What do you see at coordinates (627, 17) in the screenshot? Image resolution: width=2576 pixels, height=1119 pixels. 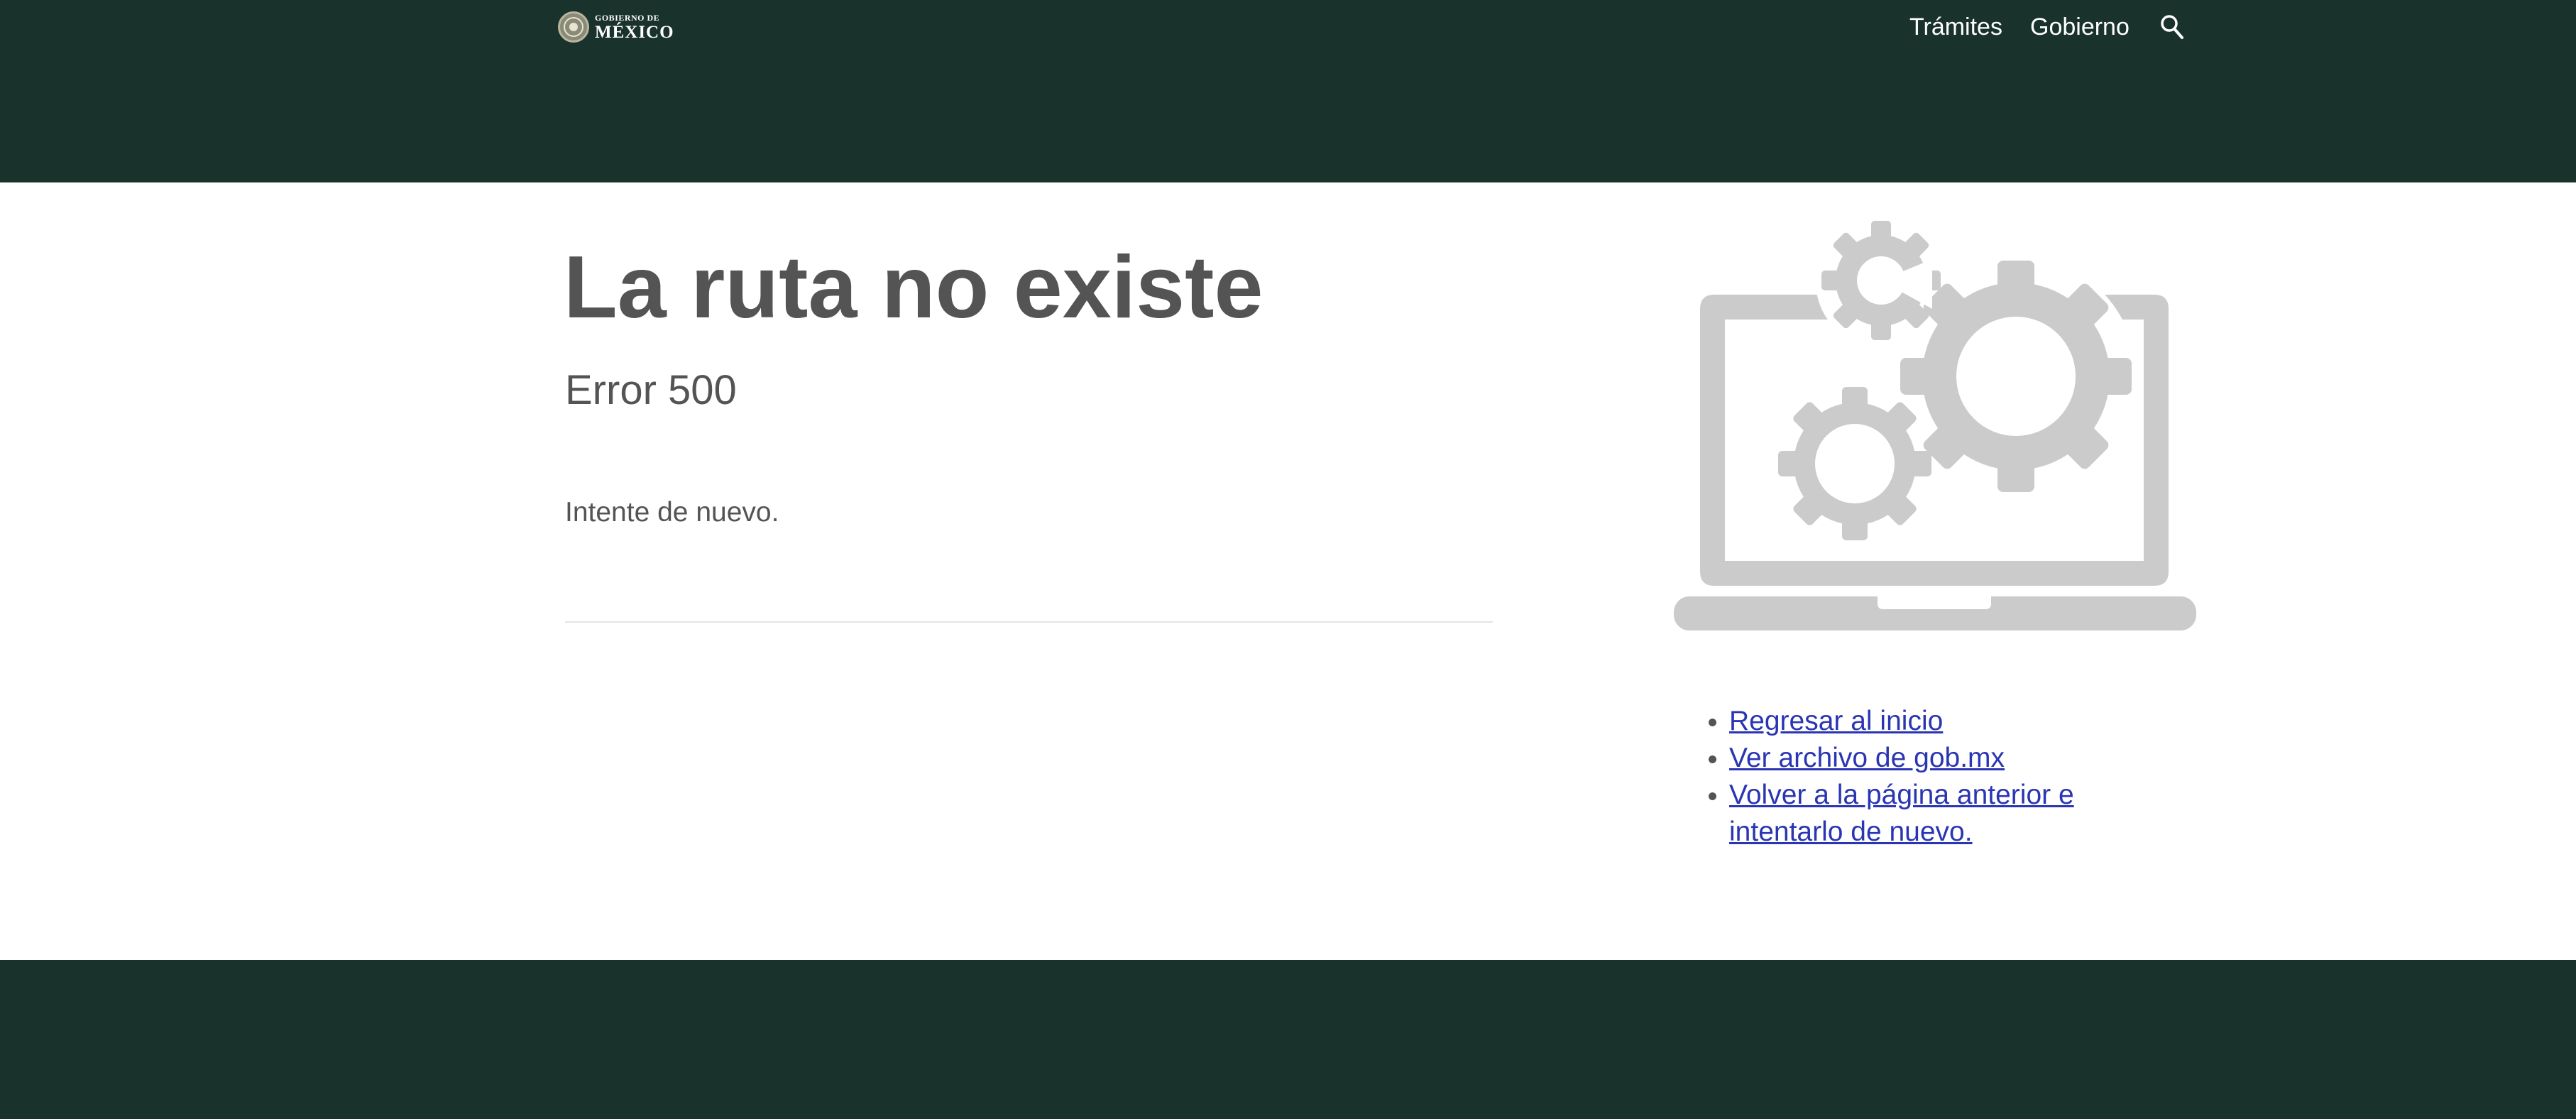 I see `logo-line1: GOBIERNO DE` at bounding box center [627, 17].